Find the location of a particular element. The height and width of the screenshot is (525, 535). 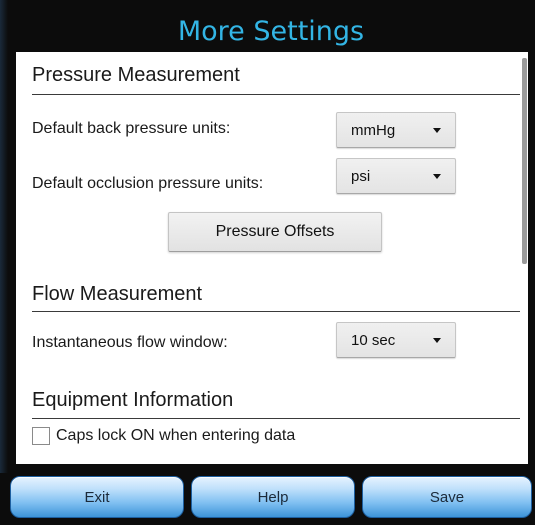

save-button: Save is located at coordinates (447, 497).